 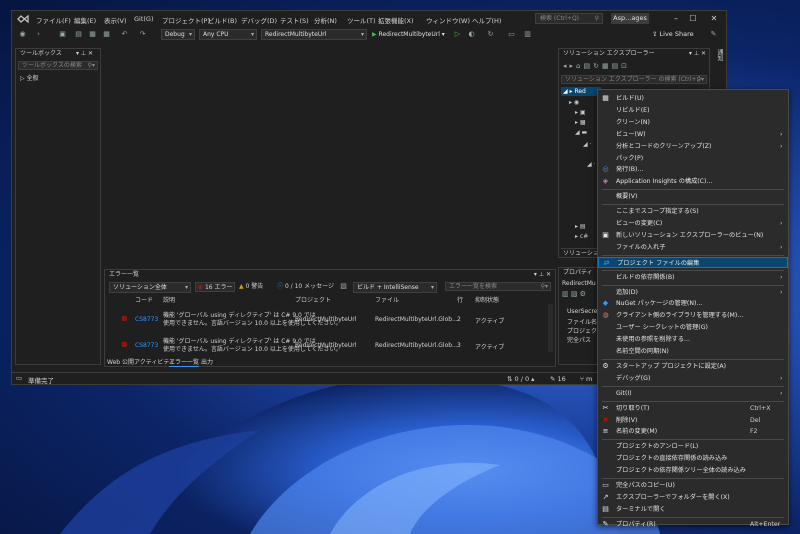 I want to click on toolbox-pin-icon: ▾ ⊥ ✕, so click(x=84, y=53).